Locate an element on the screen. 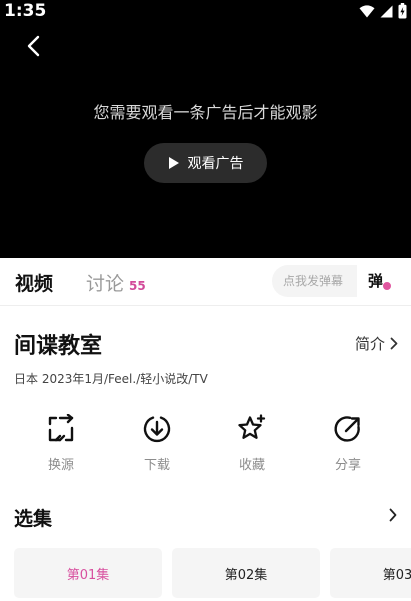 The width and height of the screenshot is (411, 601). system-icons is located at coordinates (383, 11).